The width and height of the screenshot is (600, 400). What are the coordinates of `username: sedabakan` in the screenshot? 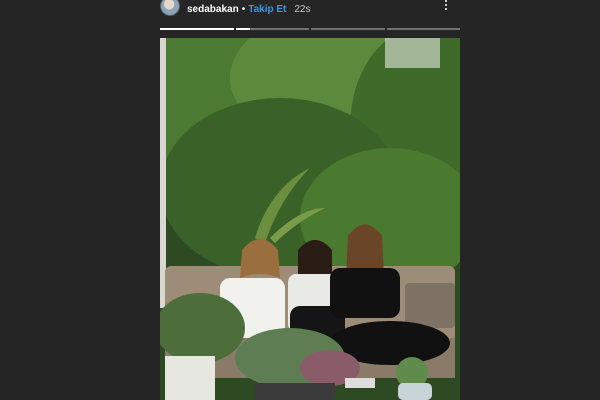 It's located at (213, 9).